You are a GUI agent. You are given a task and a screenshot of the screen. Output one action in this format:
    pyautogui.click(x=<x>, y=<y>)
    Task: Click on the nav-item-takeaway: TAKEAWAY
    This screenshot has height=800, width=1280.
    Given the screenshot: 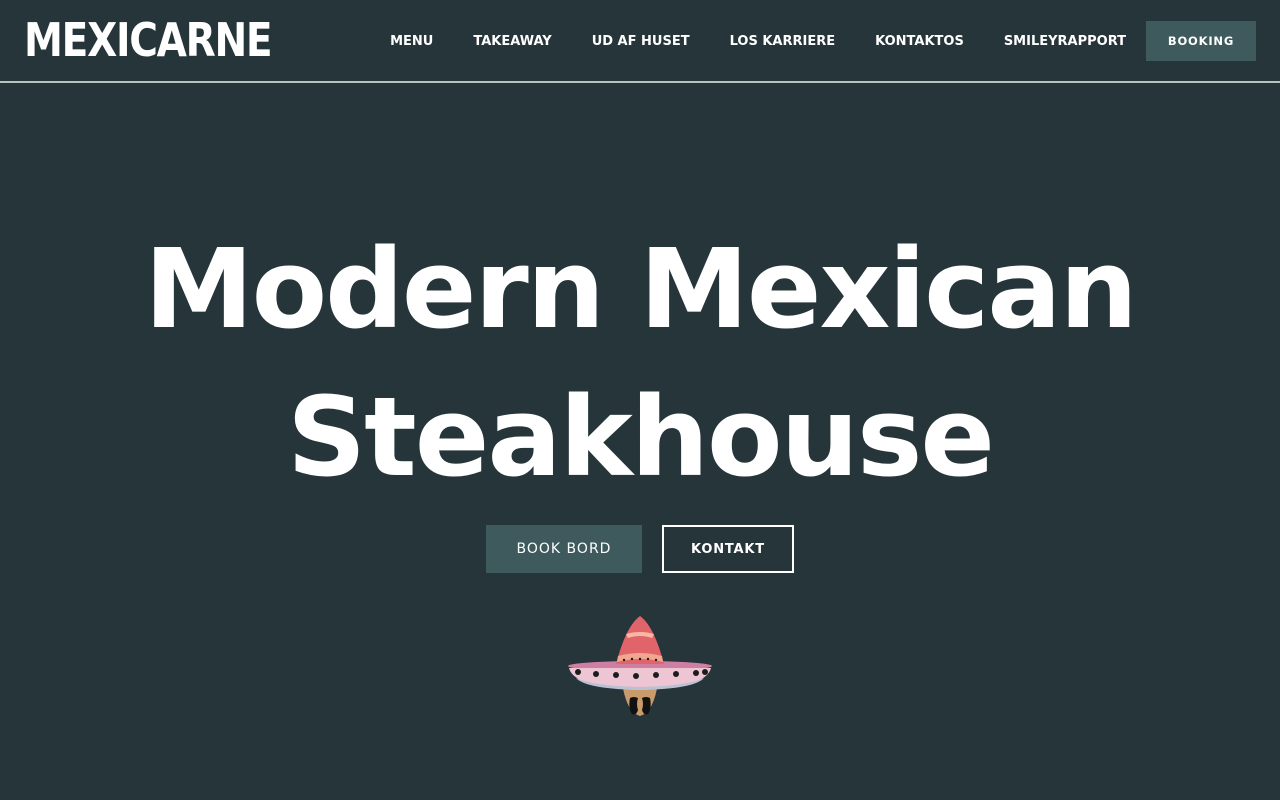 What is the action you would take?
    pyautogui.click(x=512, y=41)
    